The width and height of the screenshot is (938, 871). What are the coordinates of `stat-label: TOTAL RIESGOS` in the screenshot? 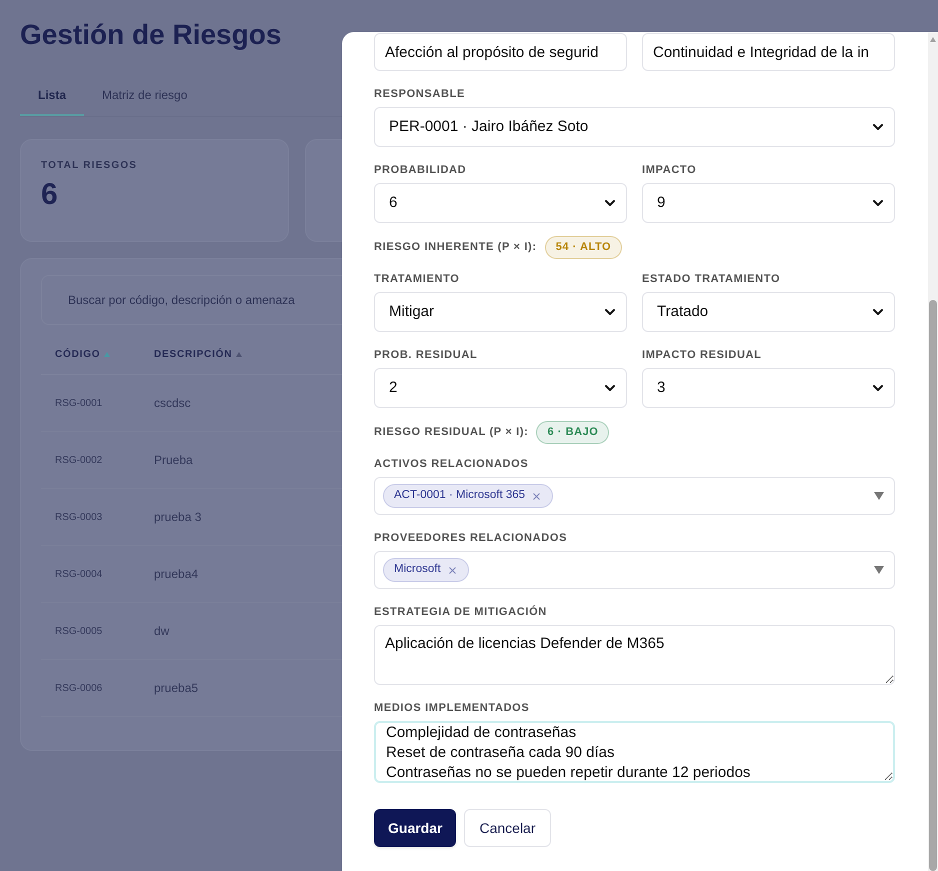 It's located at (89, 166).